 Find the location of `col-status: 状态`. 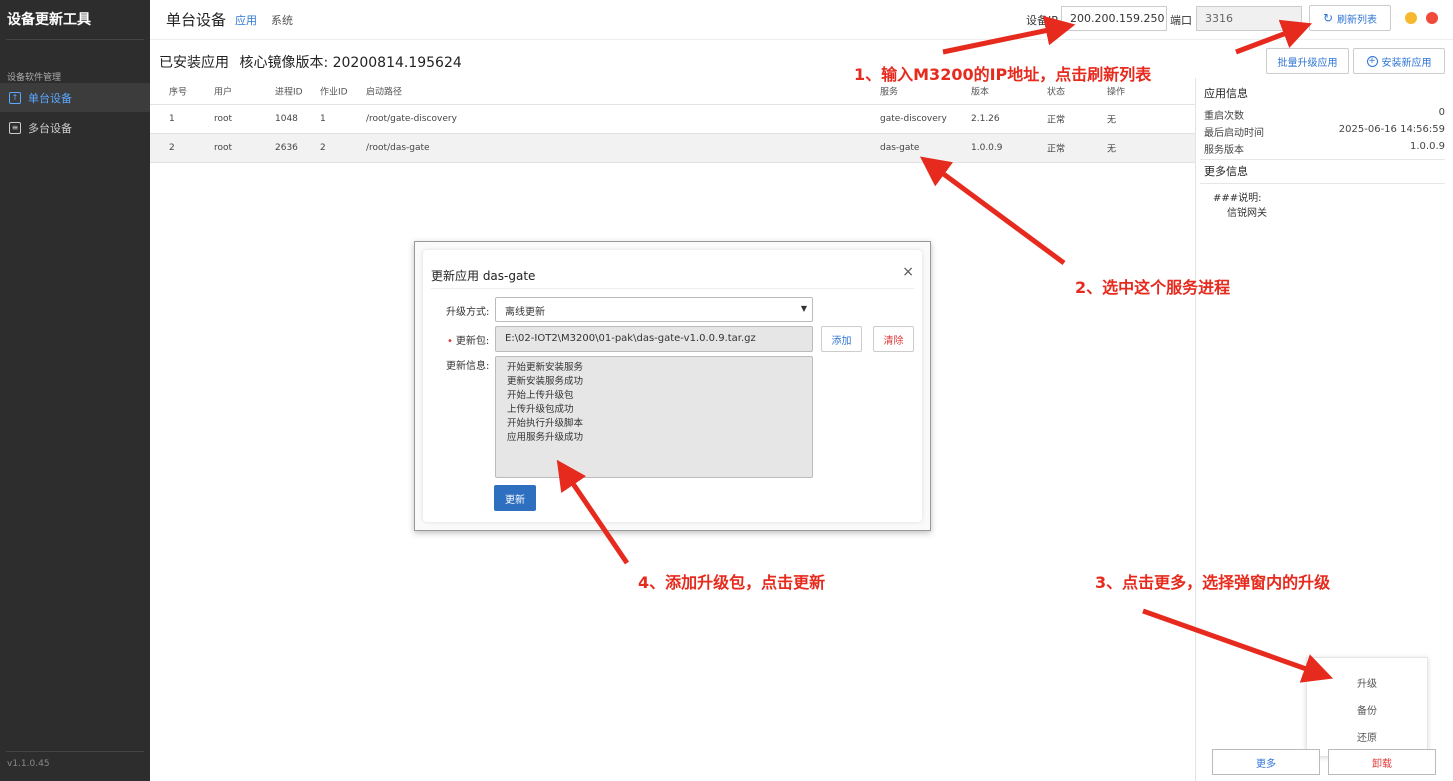

col-status: 状态 is located at coordinates (1056, 92).